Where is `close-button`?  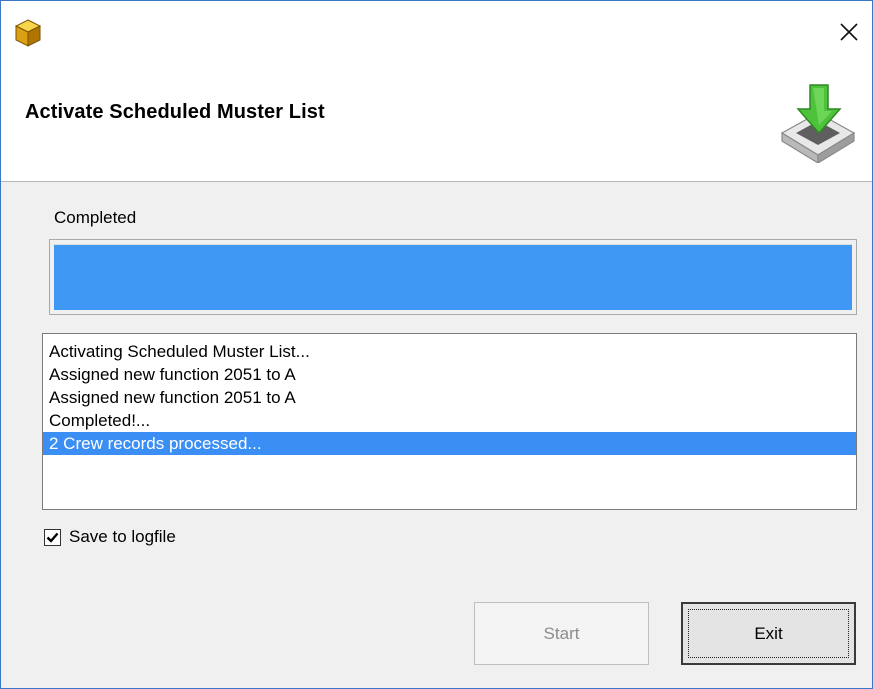
close-button is located at coordinates (849, 32).